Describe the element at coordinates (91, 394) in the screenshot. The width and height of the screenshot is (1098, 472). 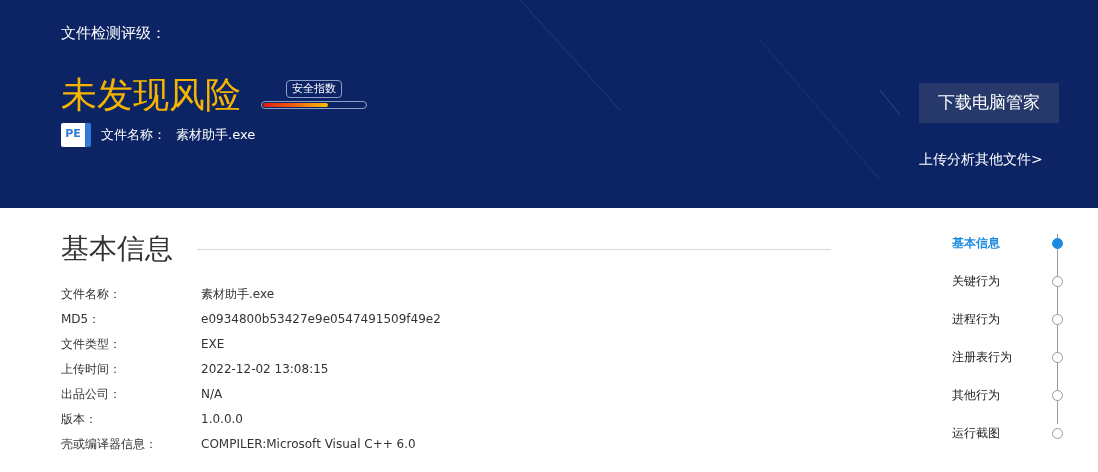
I see `info-label: 出品公司：` at that location.